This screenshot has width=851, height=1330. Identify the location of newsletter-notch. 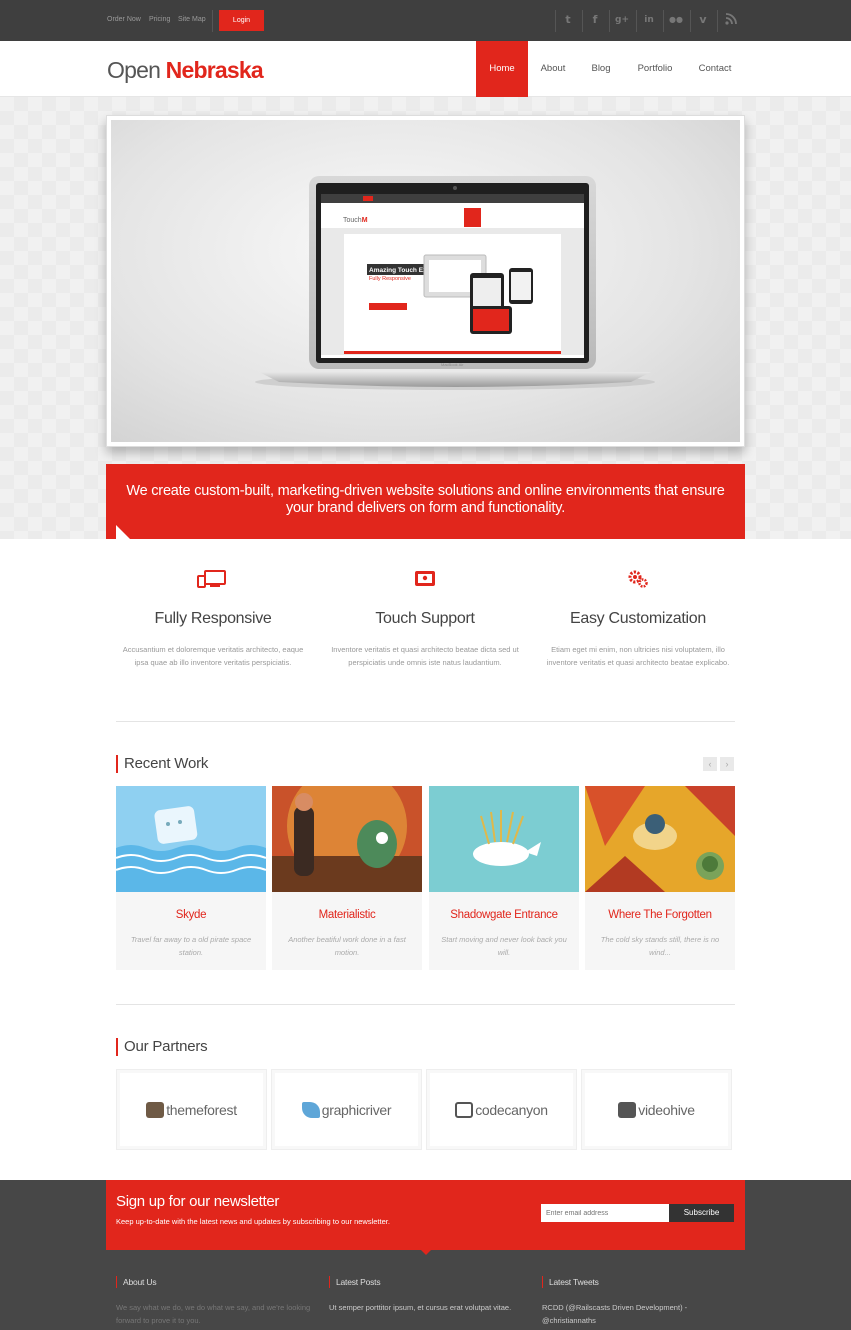
(426, 1252).